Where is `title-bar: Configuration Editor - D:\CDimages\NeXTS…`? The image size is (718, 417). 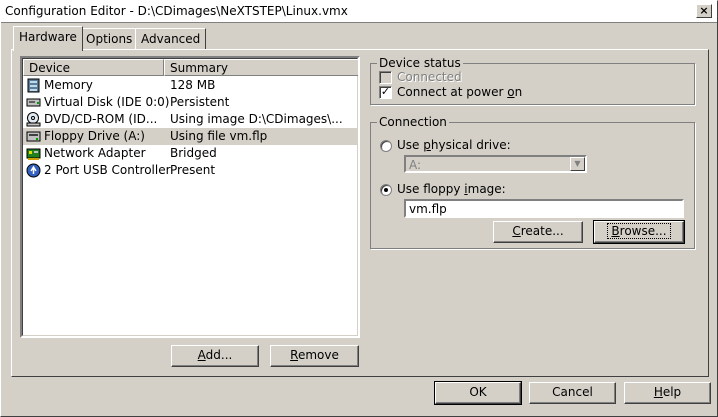
title-bar: Configuration Editor - D:\CDimages\NeXTS… is located at coordinates (359, 12).